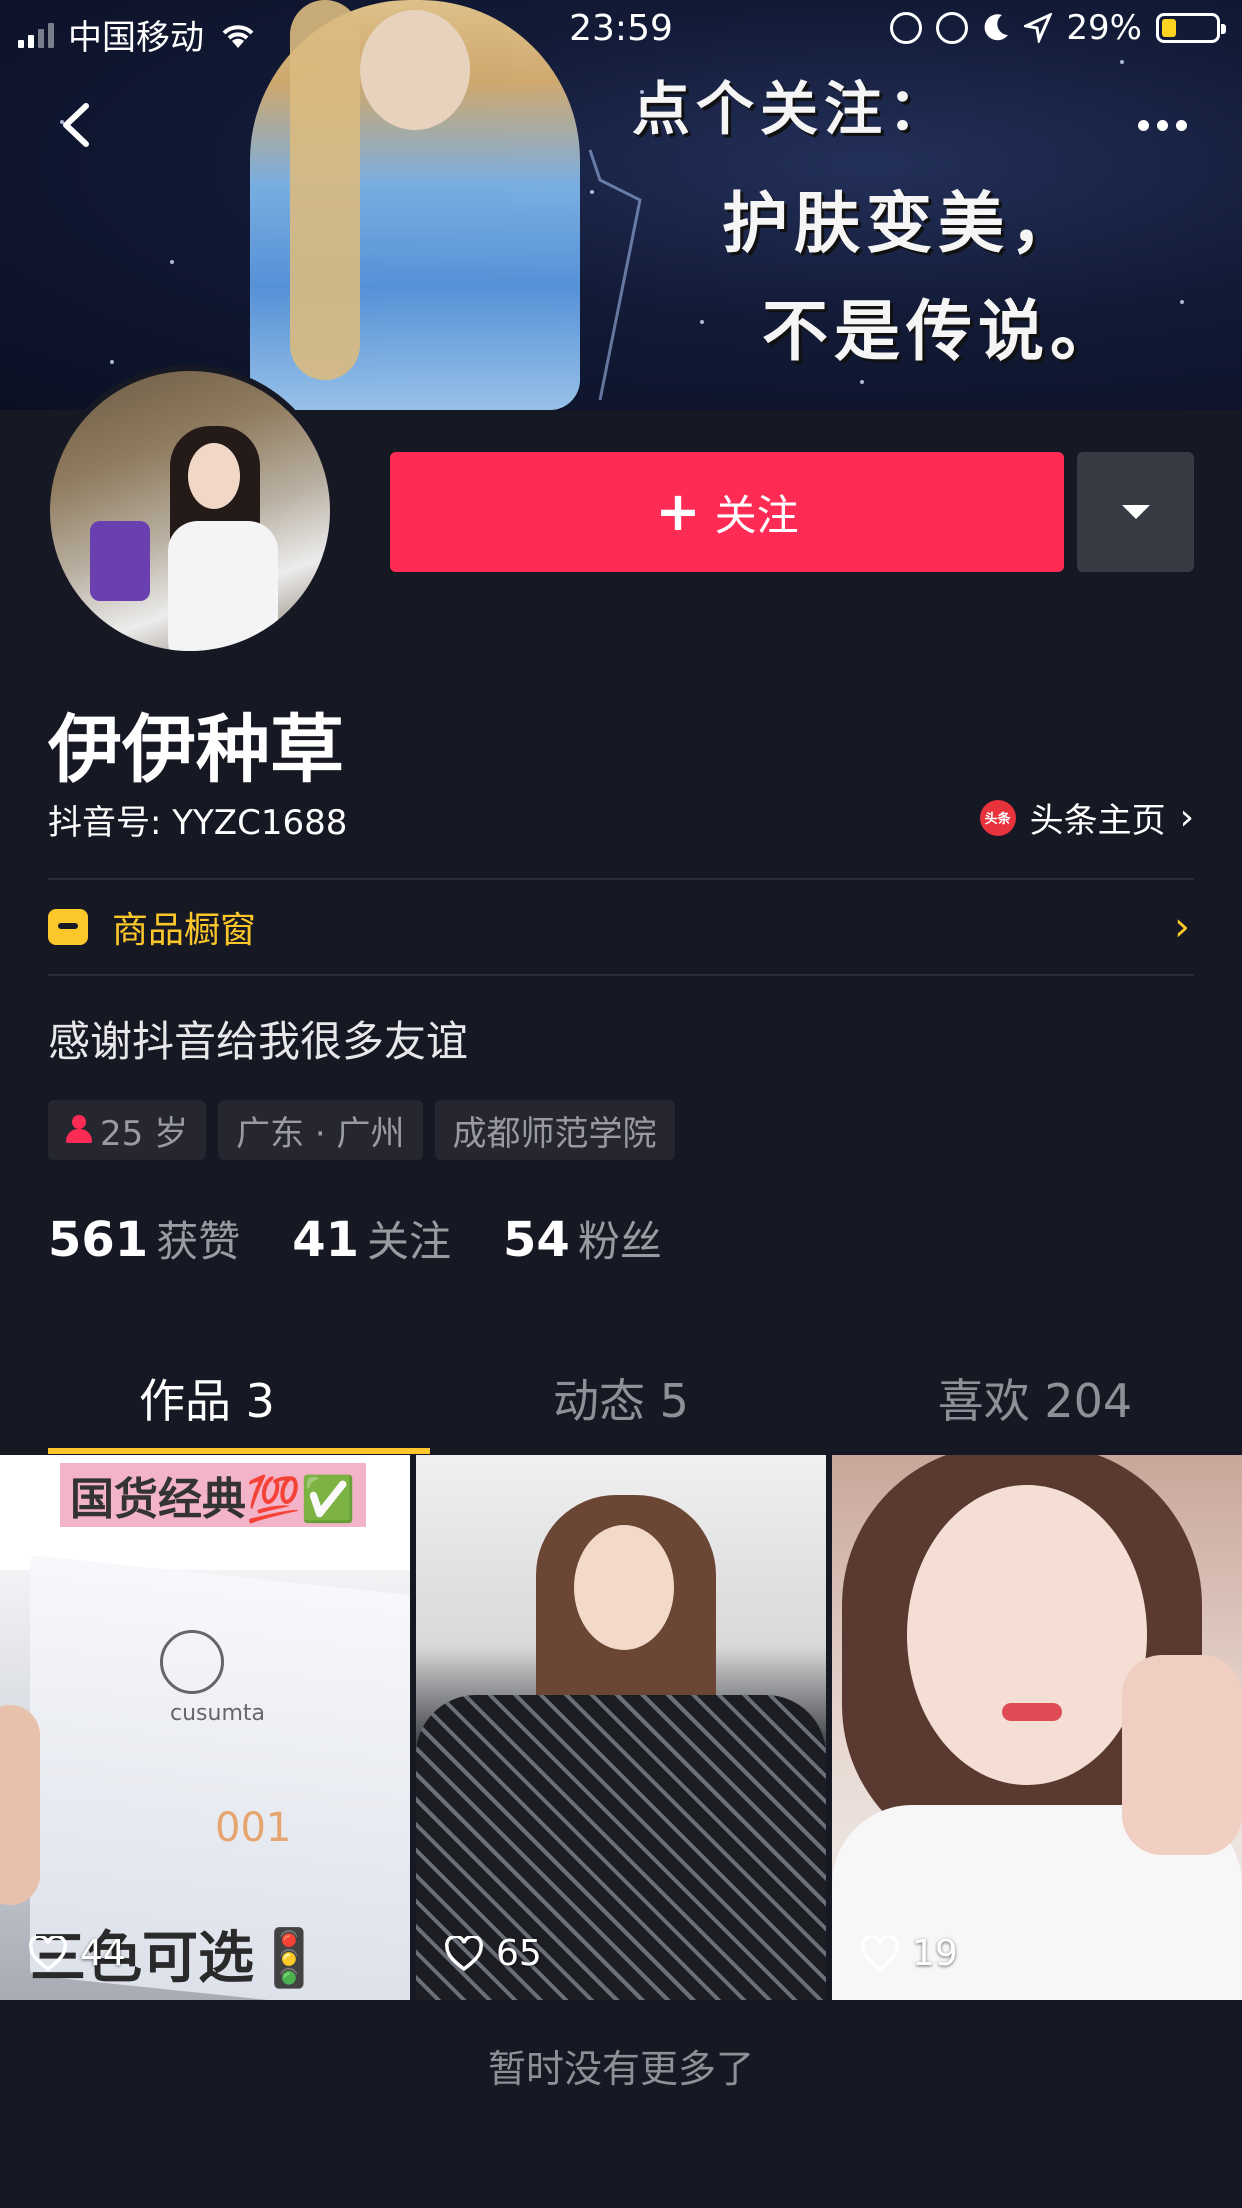 Image resolution: width=1242 pixels, height=2208 pixels. Describe the element at coordinates (1104, 28) in the screenshot. I see `battery-percent: 29%` at that location.